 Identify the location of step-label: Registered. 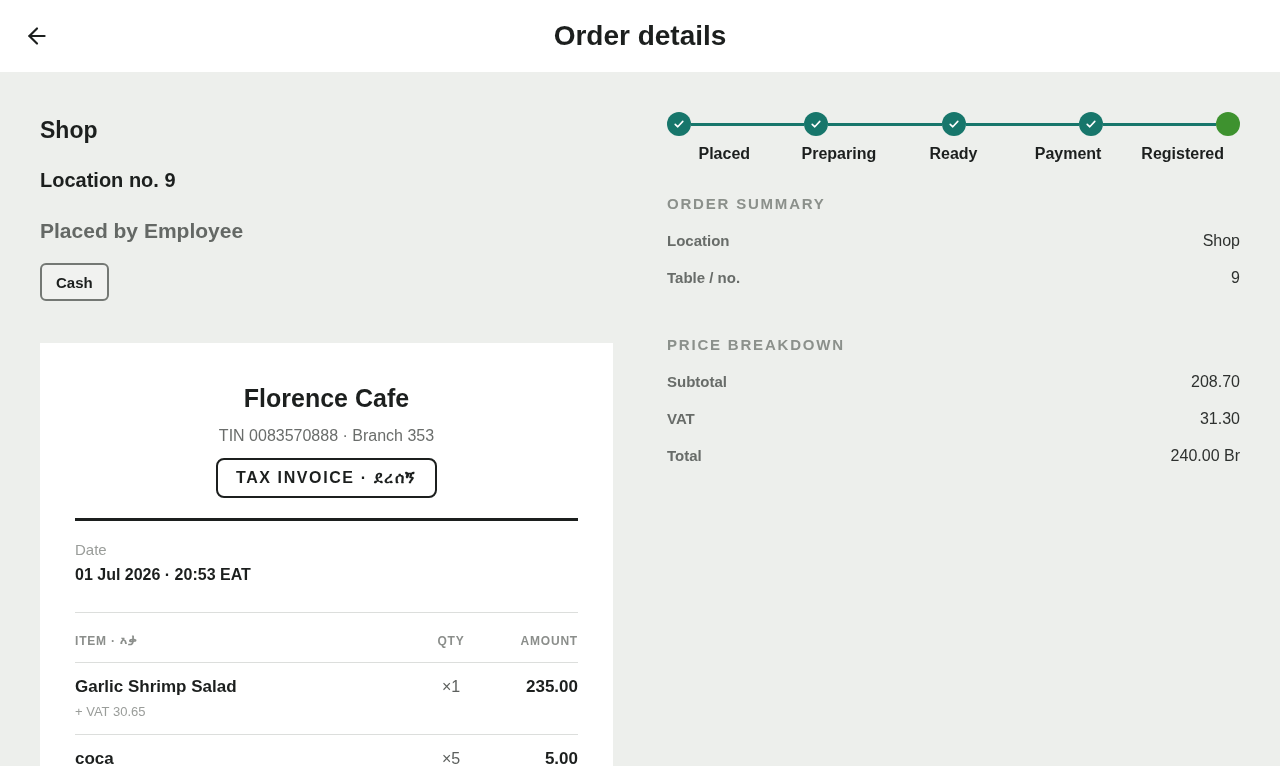
(1183, 154).